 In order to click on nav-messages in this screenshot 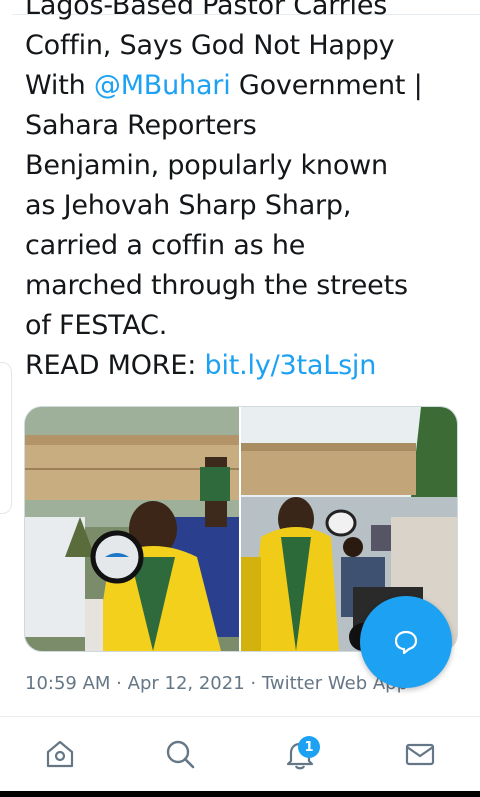, I will do `click(420, 754)`.